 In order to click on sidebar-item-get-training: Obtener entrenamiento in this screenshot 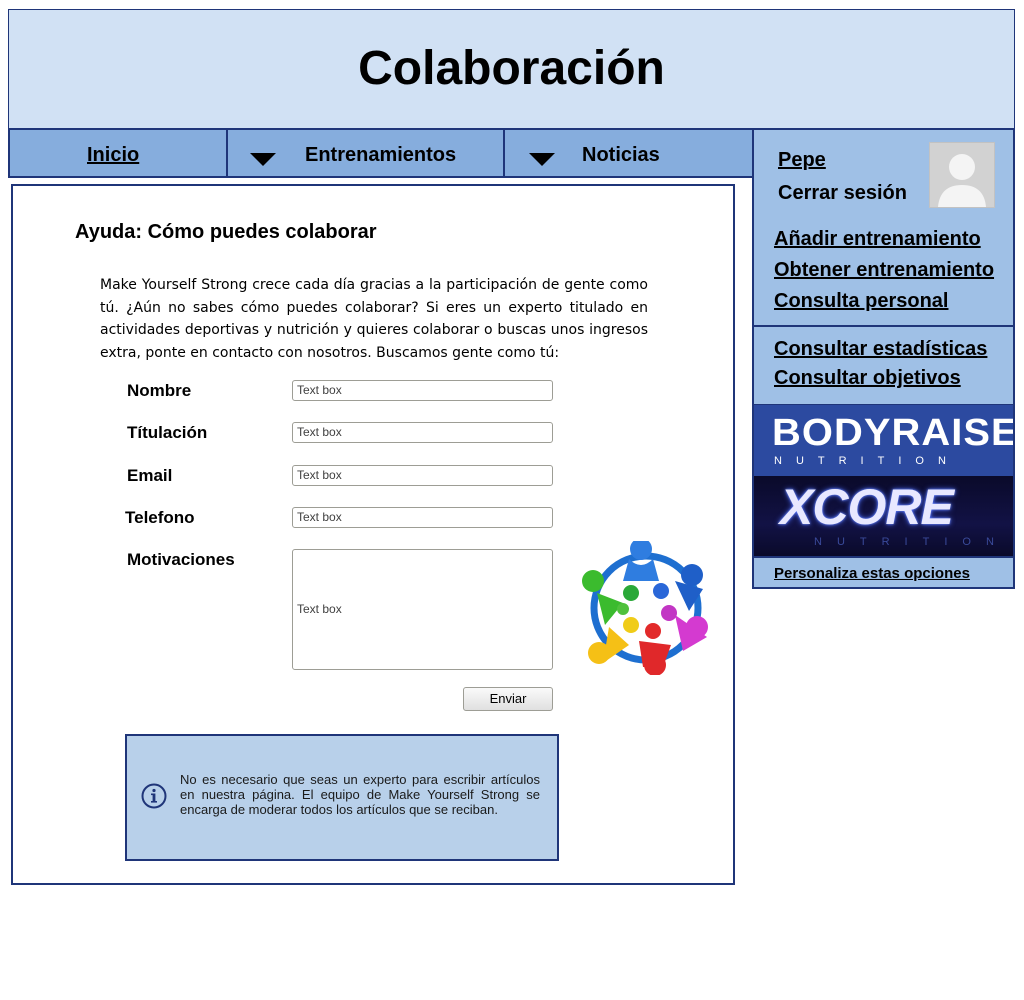, I will do `click(884, 270)`.